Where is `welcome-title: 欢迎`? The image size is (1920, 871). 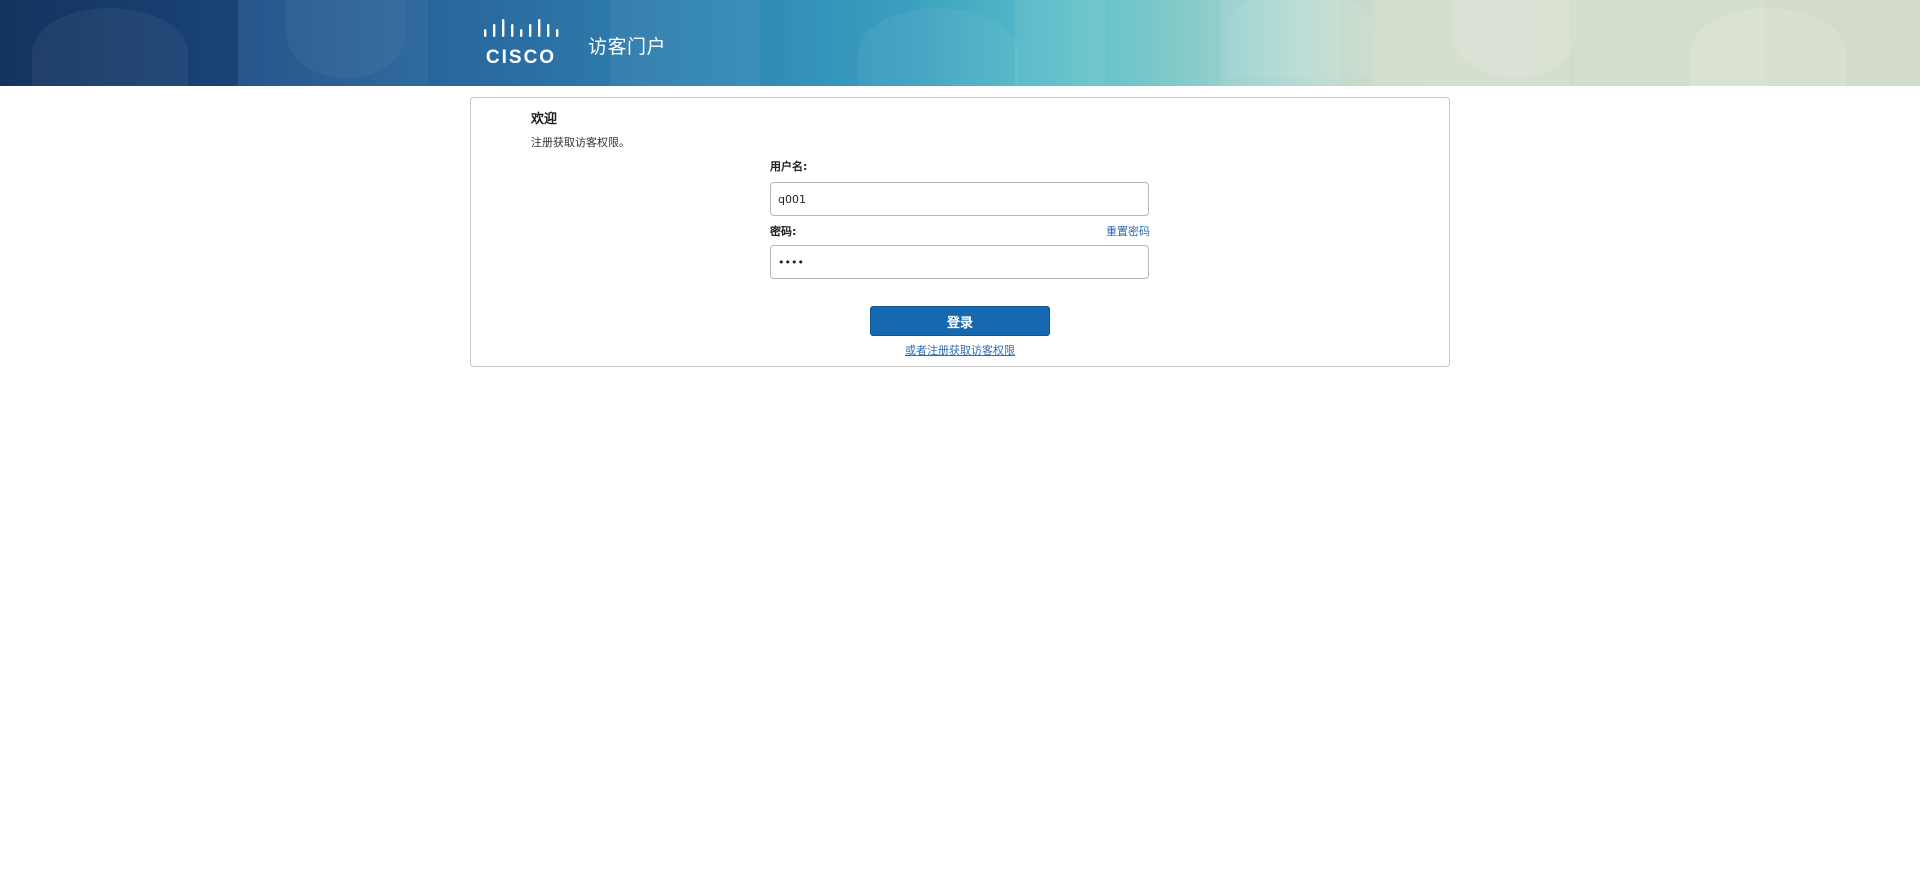
welcome-title: 欢迎 is located at coordinates (544, 119).